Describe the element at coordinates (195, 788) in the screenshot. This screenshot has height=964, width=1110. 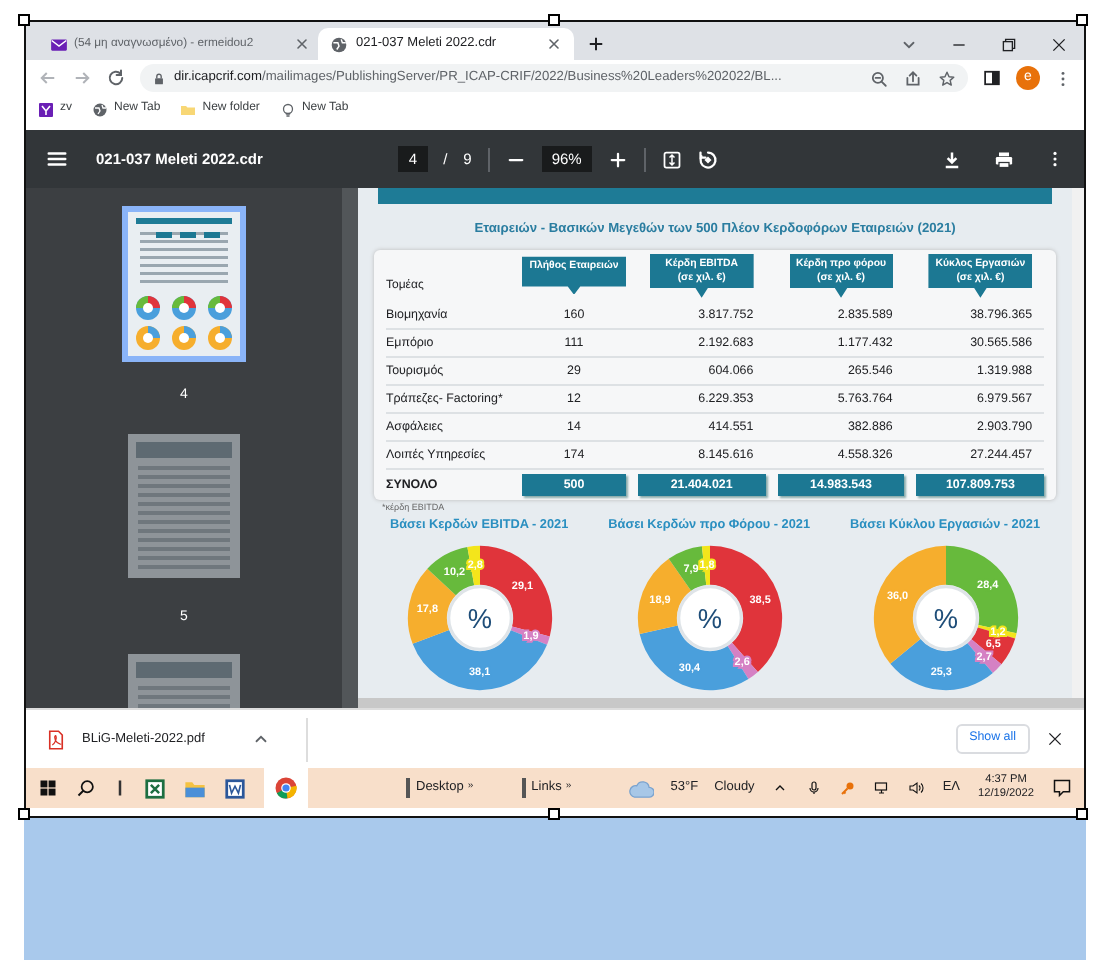
I see `folder-icon` at that location.